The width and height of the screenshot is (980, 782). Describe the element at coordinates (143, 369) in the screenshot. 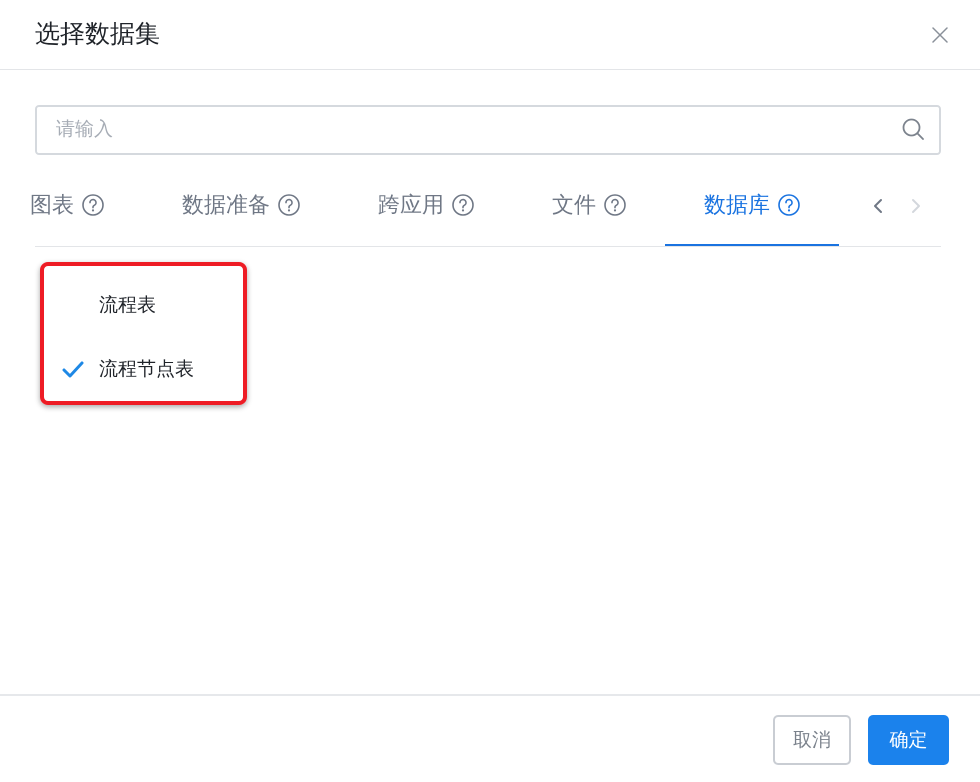

I see `list-item: 流程节点表` at that location.